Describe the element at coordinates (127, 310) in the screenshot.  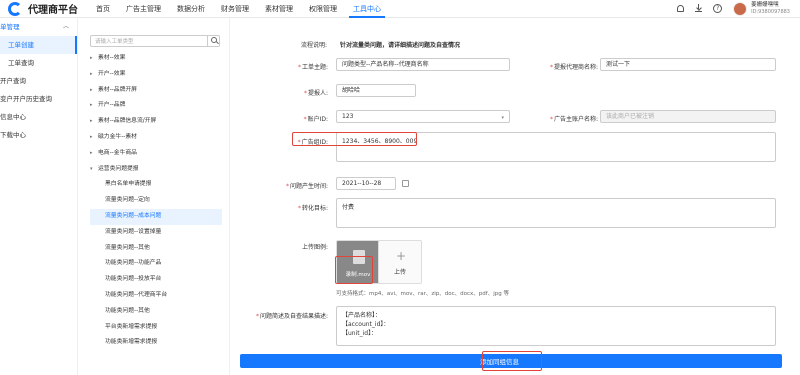
I see `tree-node-label: 功能类问题--其他` at that location.